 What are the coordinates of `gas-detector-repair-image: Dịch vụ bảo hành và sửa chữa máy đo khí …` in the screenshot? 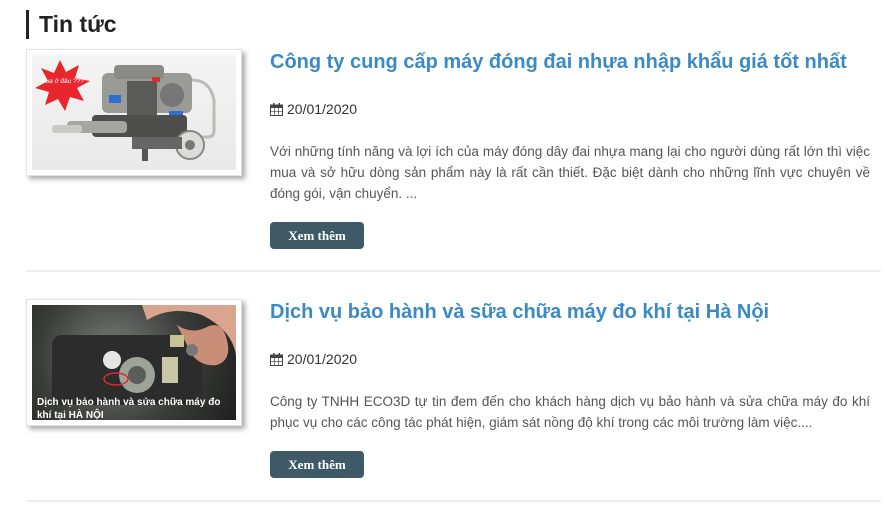 It's located at (136, 362).